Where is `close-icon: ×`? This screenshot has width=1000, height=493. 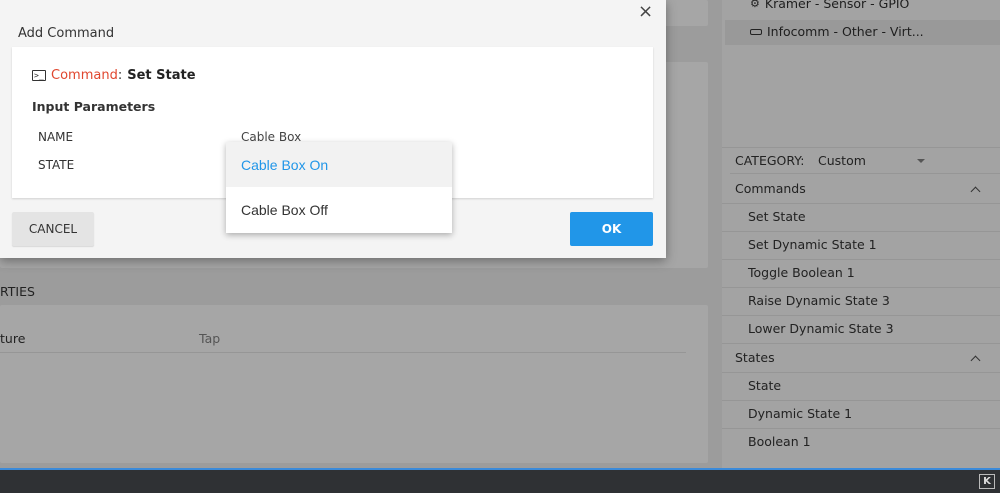 close-icon: × is located at coordinates (645, 12).